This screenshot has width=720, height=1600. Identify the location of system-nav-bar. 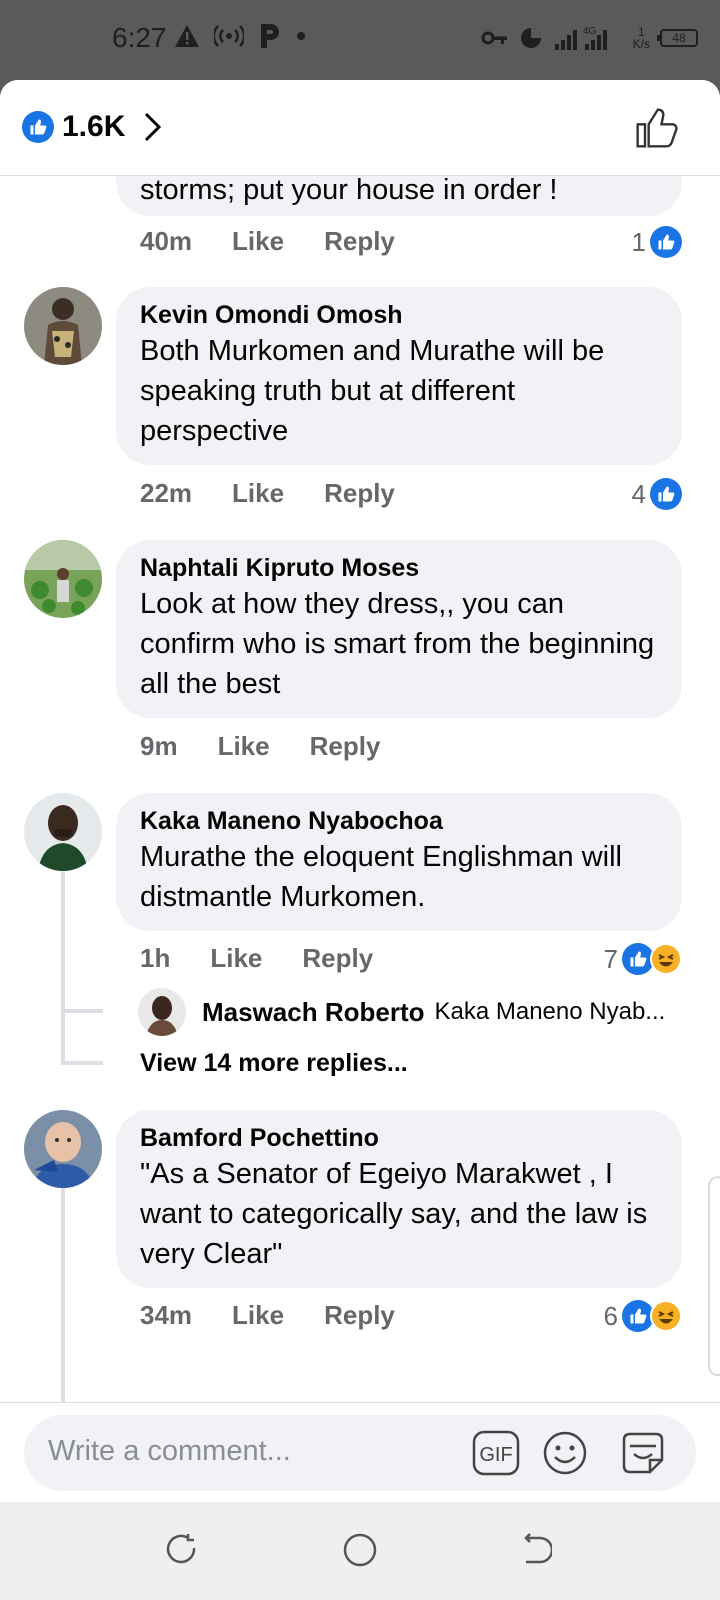
(360, 1551).